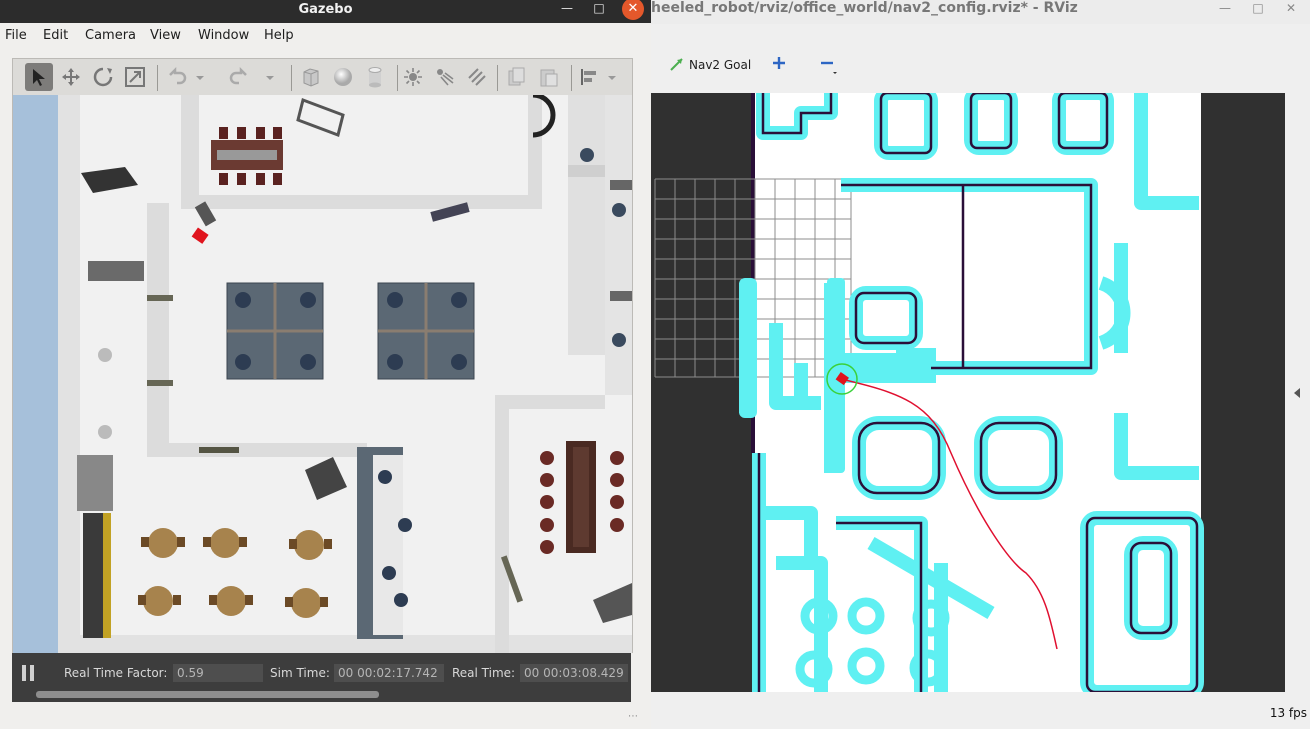 The width and height of the screenshot is (1310, 729). I want to click on gazebo-menu-bar: File Edit Camera View Window Help, so click(325, 36).